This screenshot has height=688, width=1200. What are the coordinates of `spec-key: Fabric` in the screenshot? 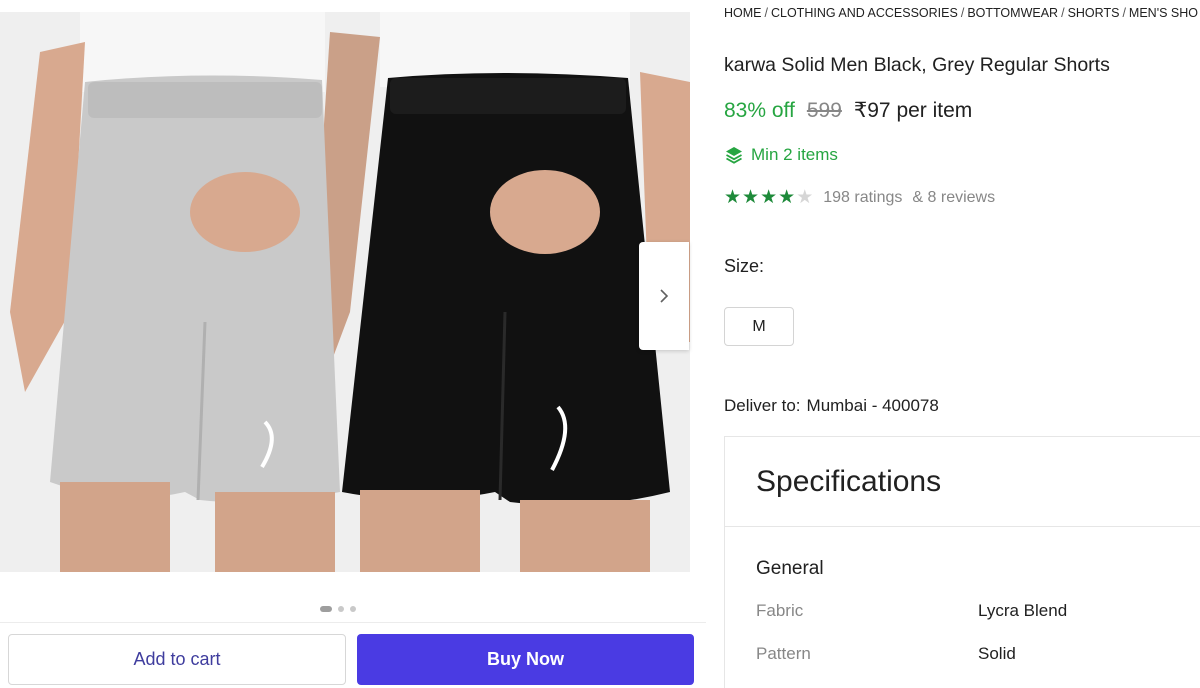 It's located at (780, 610).